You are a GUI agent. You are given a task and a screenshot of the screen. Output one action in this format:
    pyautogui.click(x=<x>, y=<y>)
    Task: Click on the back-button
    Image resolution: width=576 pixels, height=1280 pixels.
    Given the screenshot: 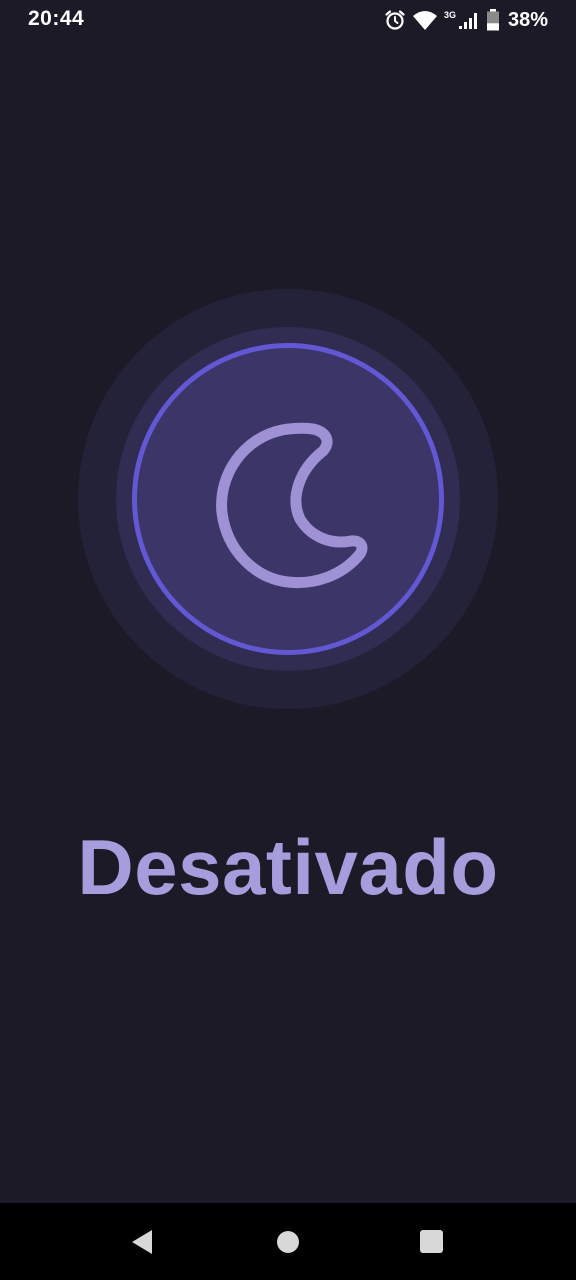 What is the action you would take?
    pyautogui.click(x=143, y=1242)
    